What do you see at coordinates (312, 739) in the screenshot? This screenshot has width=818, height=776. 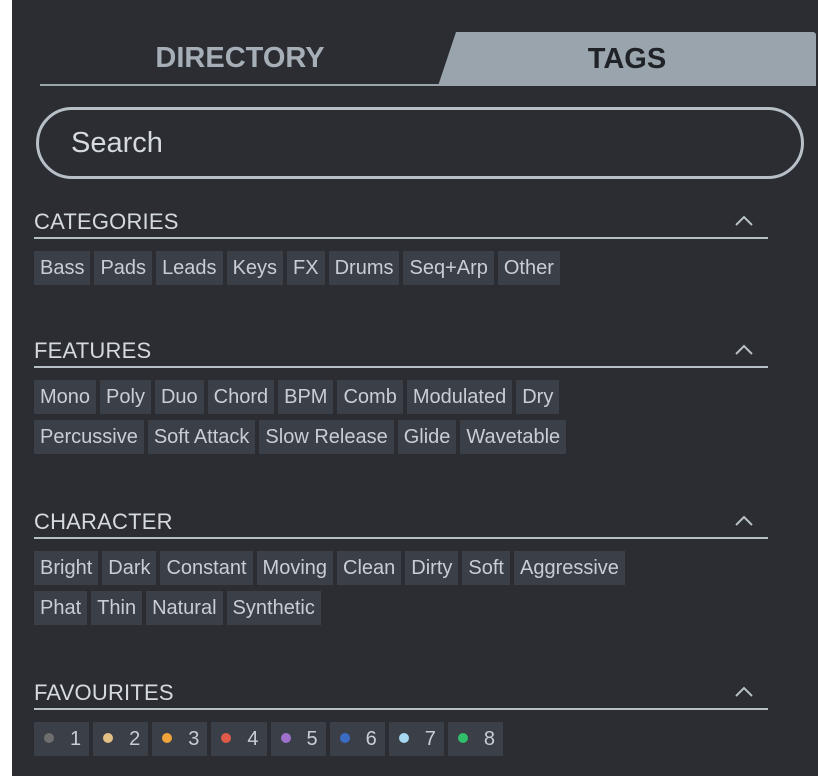 I see `favourite-label: 5` at bounding box center [312, 739].